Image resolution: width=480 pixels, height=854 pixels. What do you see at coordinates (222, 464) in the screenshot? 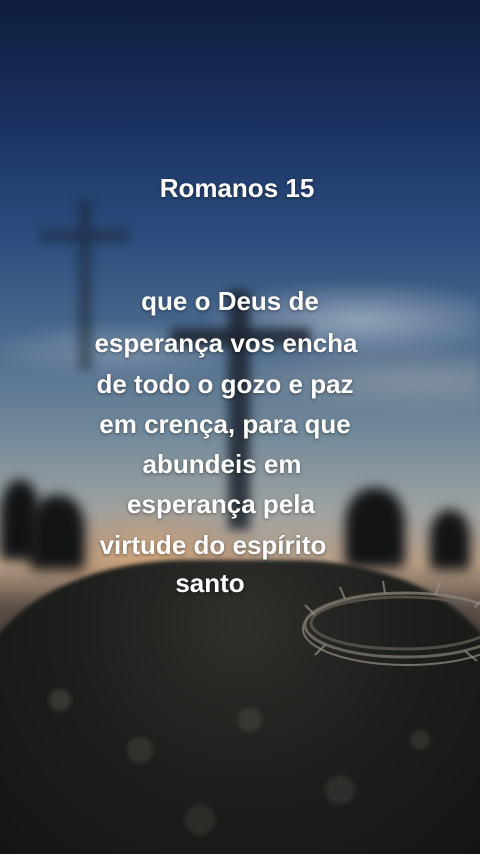
I see `verse-line: abundeis em` at bounding box center [222, 464].